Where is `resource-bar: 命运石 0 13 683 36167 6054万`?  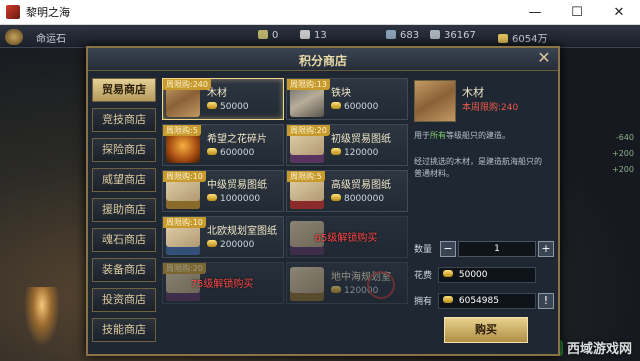
resource-bar: 命运石 0 13 683 36167 6054万 is located at coordinates (320, 36).